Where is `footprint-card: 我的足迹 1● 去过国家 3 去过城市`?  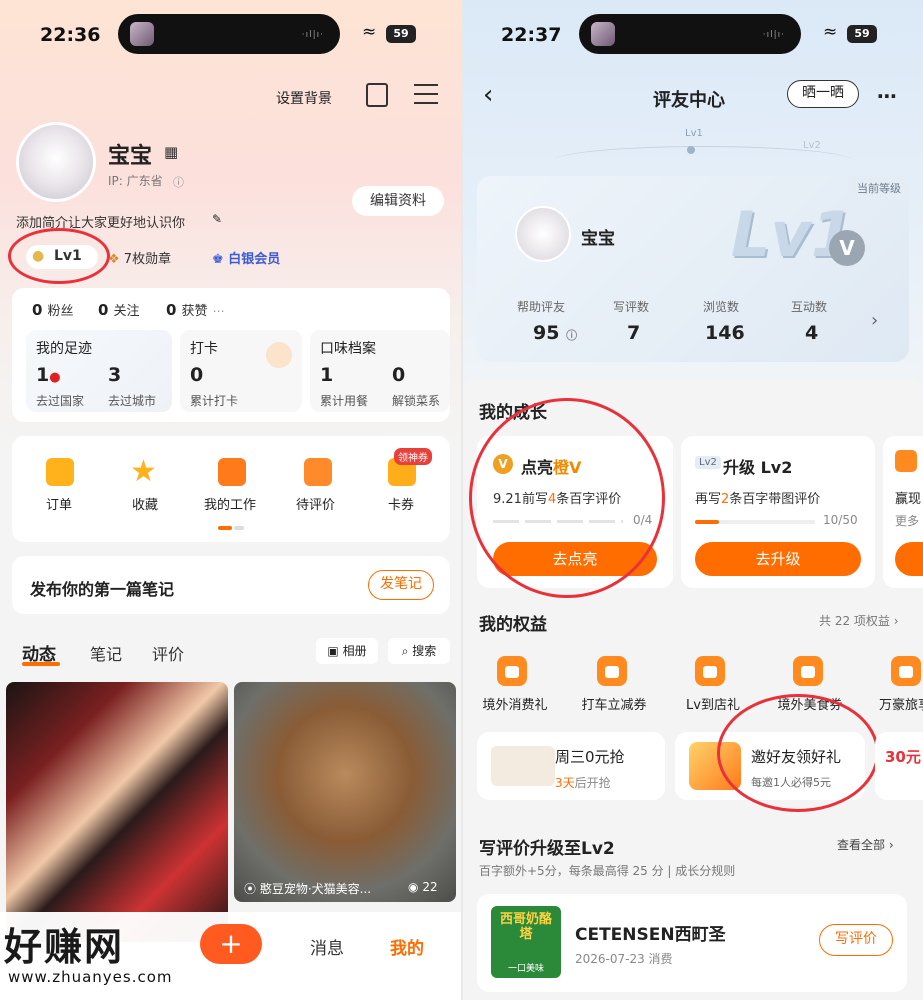
footprint-card: 我的足迹 1● 去过国家 3 去过城市 is located at coordinates (99, 371).